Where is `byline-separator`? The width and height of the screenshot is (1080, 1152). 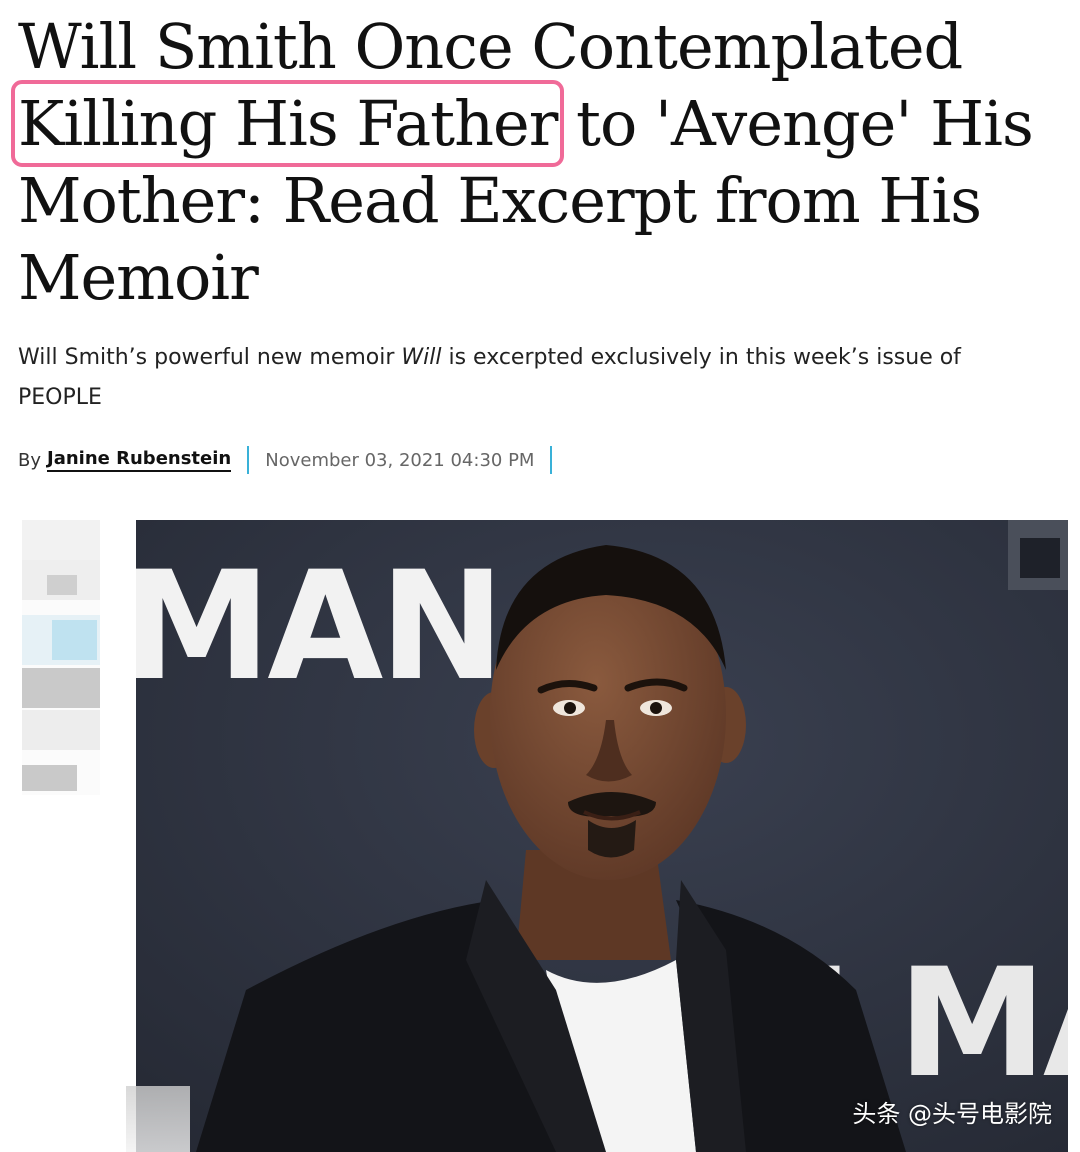
byline-separator is located at coordinates (248, 460).